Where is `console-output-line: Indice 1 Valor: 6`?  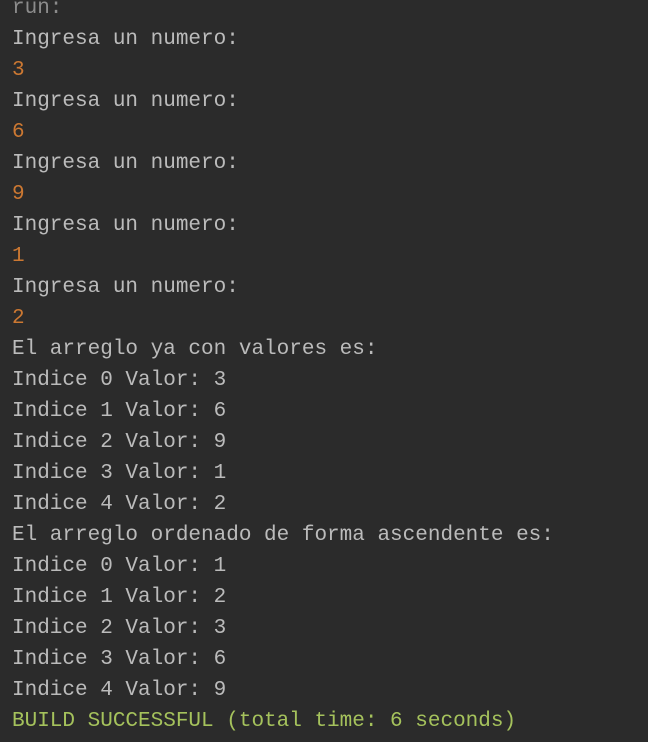
console-output-line: Indice 1 Valor: 6 is located at coordinates (119, 411).